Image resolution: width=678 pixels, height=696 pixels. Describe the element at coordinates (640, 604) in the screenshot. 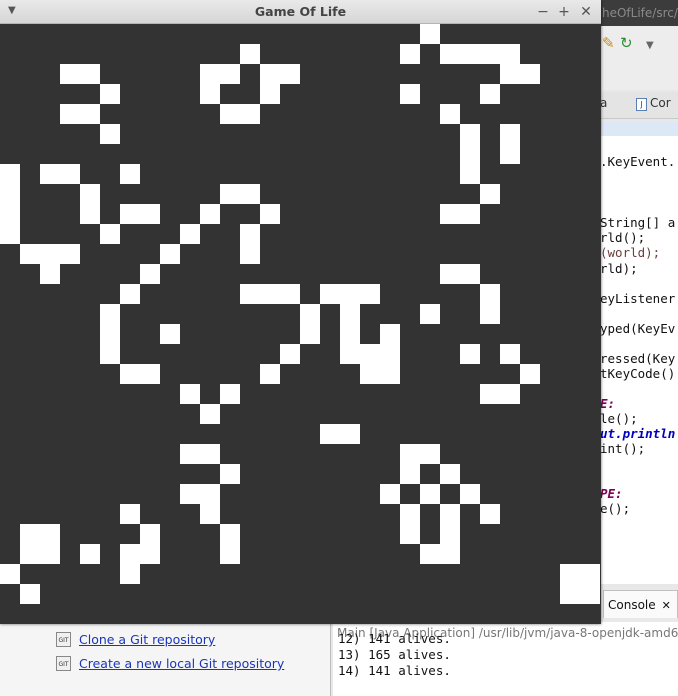

I see `console-tab: Console ✕` at that location.